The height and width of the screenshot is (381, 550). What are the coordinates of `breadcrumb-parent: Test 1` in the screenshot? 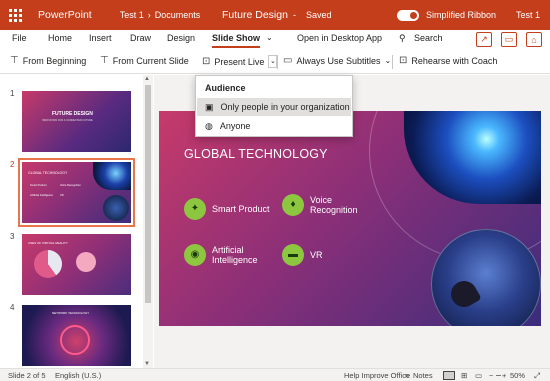 It's located at (132, 15).